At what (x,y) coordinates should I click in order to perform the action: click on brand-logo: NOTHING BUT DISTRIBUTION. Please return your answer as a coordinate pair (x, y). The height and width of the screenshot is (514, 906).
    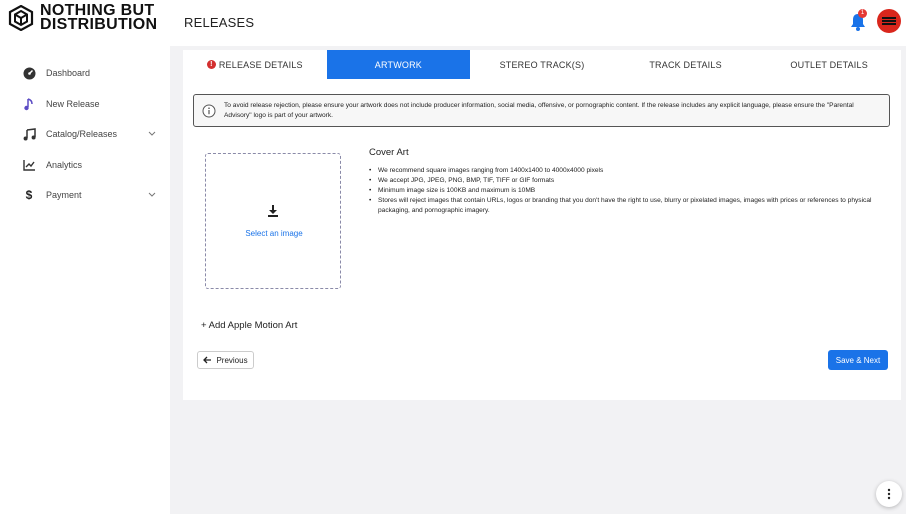
    Looking at the image, I should click on (83, 18).